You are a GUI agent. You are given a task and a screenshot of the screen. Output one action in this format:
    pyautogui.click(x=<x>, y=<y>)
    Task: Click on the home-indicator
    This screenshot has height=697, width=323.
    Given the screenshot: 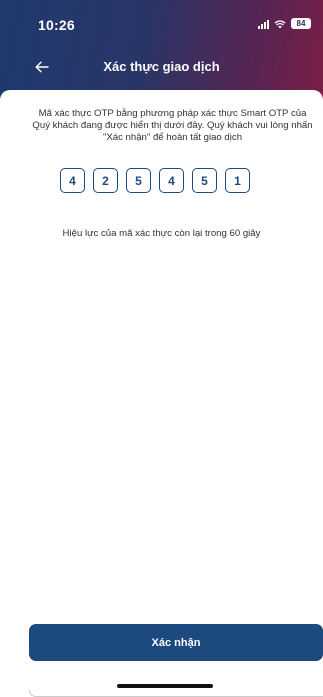 What is the action you would take?
    pyautogui.click(x=165, y=686)
    